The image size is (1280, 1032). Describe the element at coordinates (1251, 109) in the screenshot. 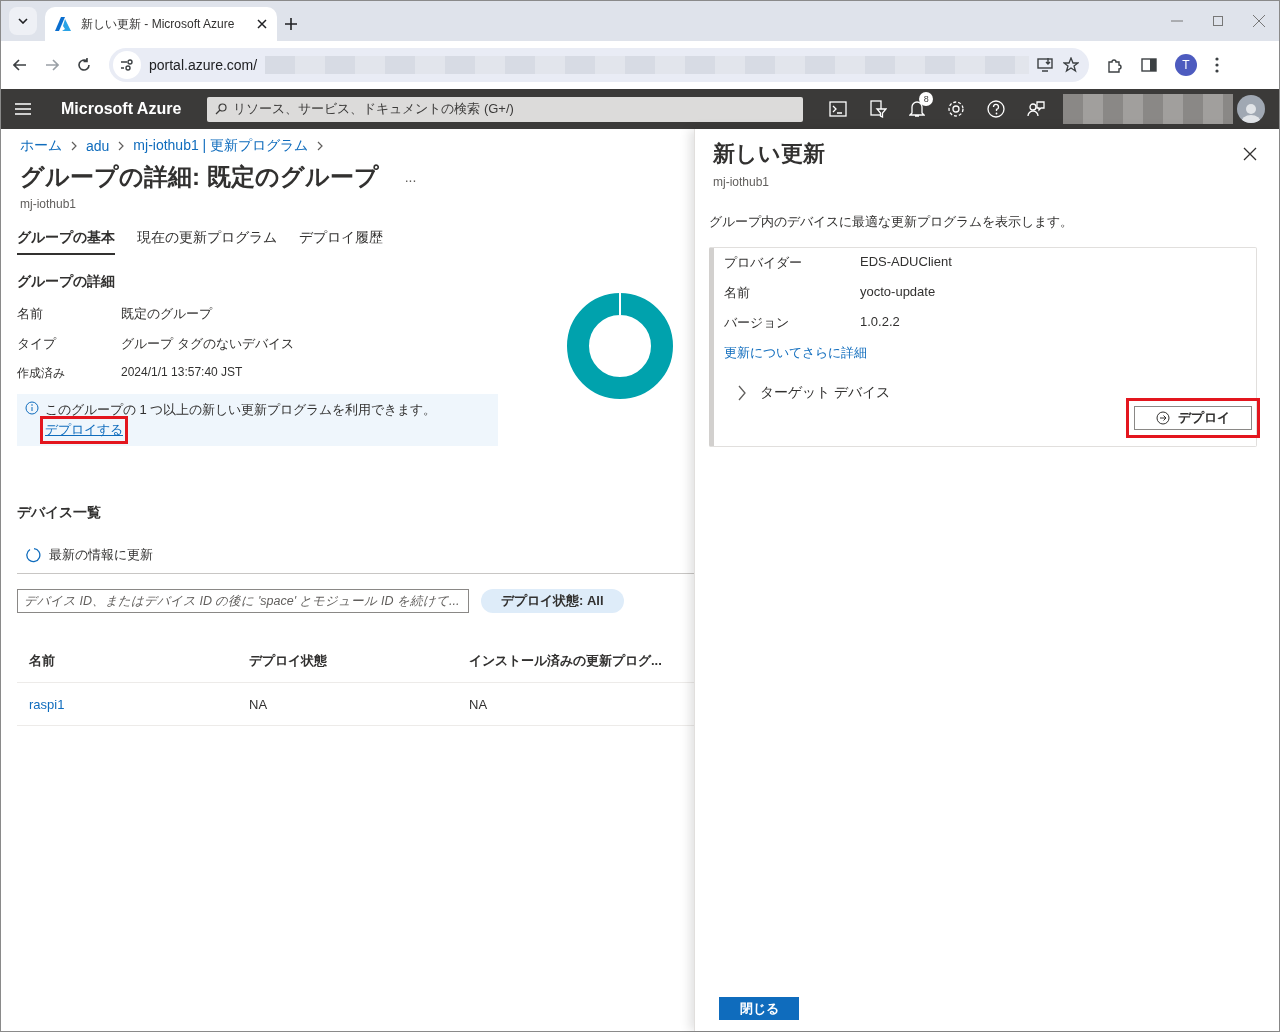

I see `user-avatar` at that location.